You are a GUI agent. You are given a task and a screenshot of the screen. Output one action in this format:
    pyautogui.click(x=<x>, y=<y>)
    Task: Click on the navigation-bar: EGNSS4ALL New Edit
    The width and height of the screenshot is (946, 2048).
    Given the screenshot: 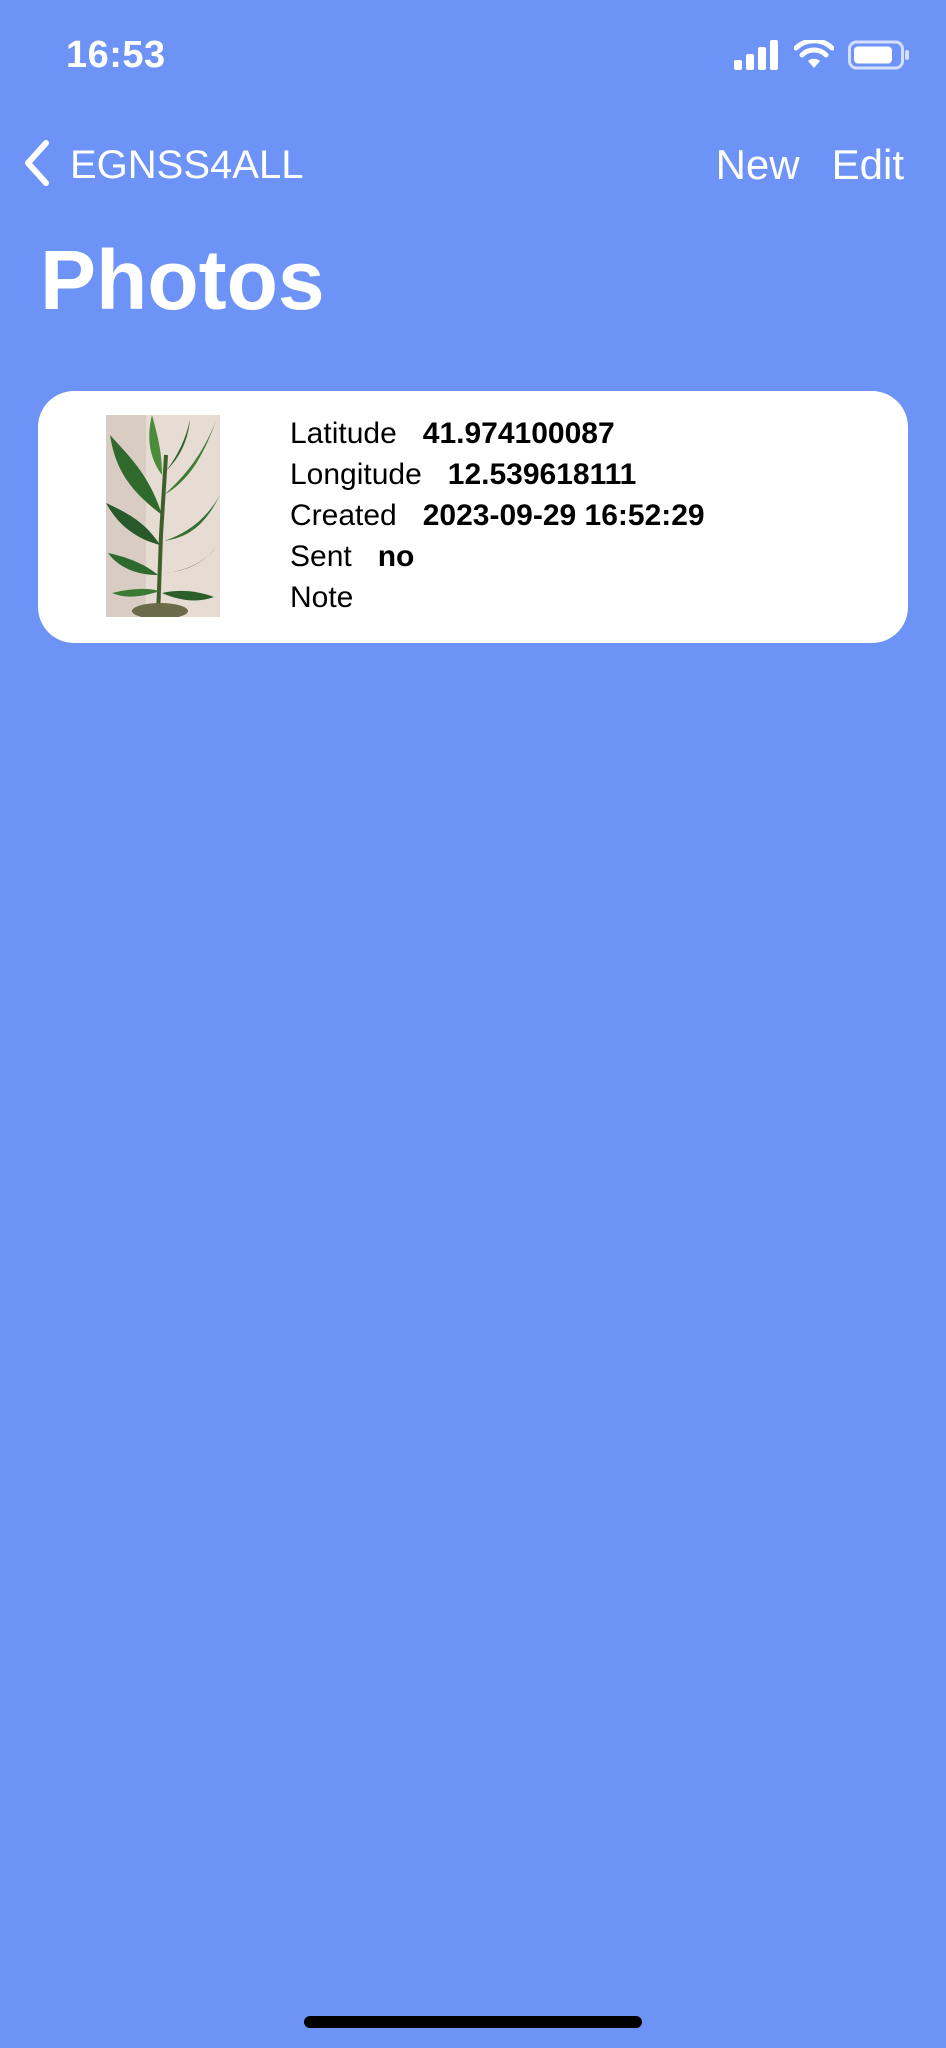 What is the action you would take?
    pyautogui.click(x=473, y=165)
    